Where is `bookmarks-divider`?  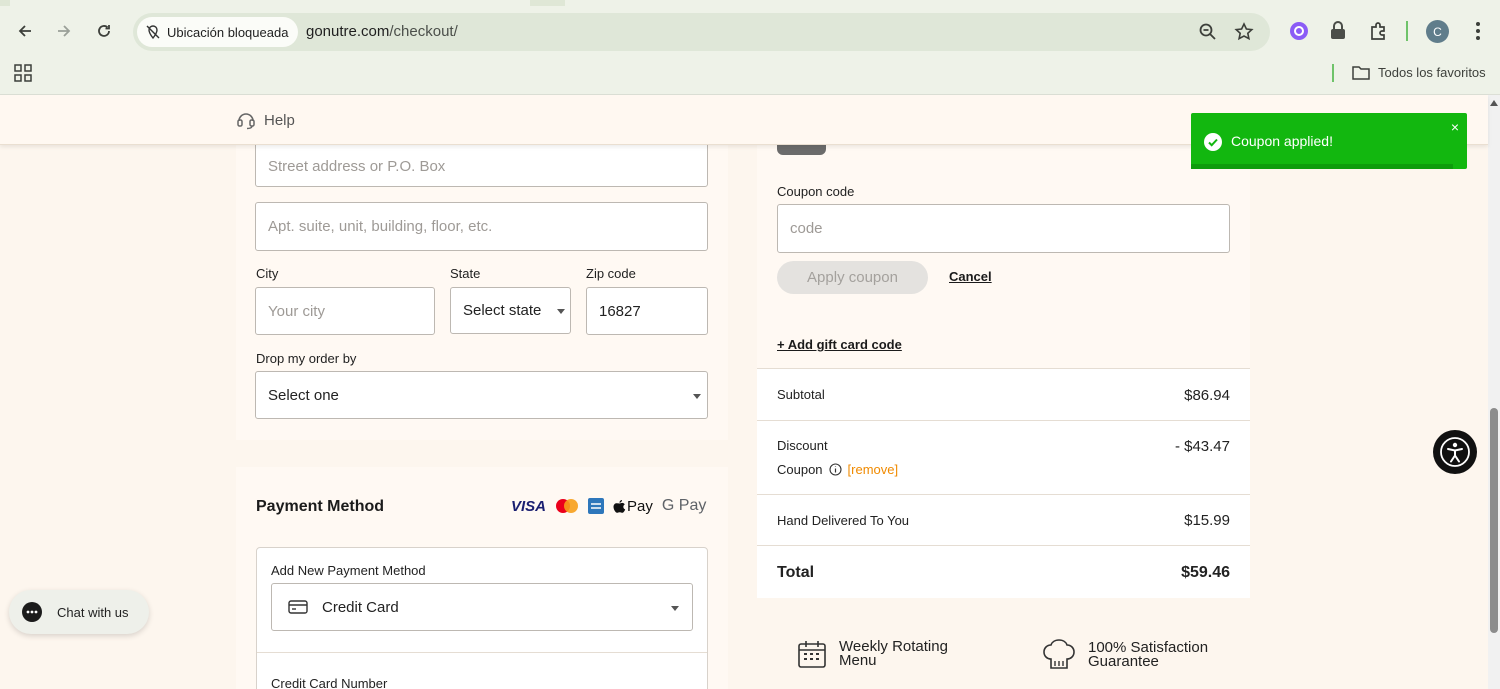
bookmarks-divider is located at coordinates (1333, 73).